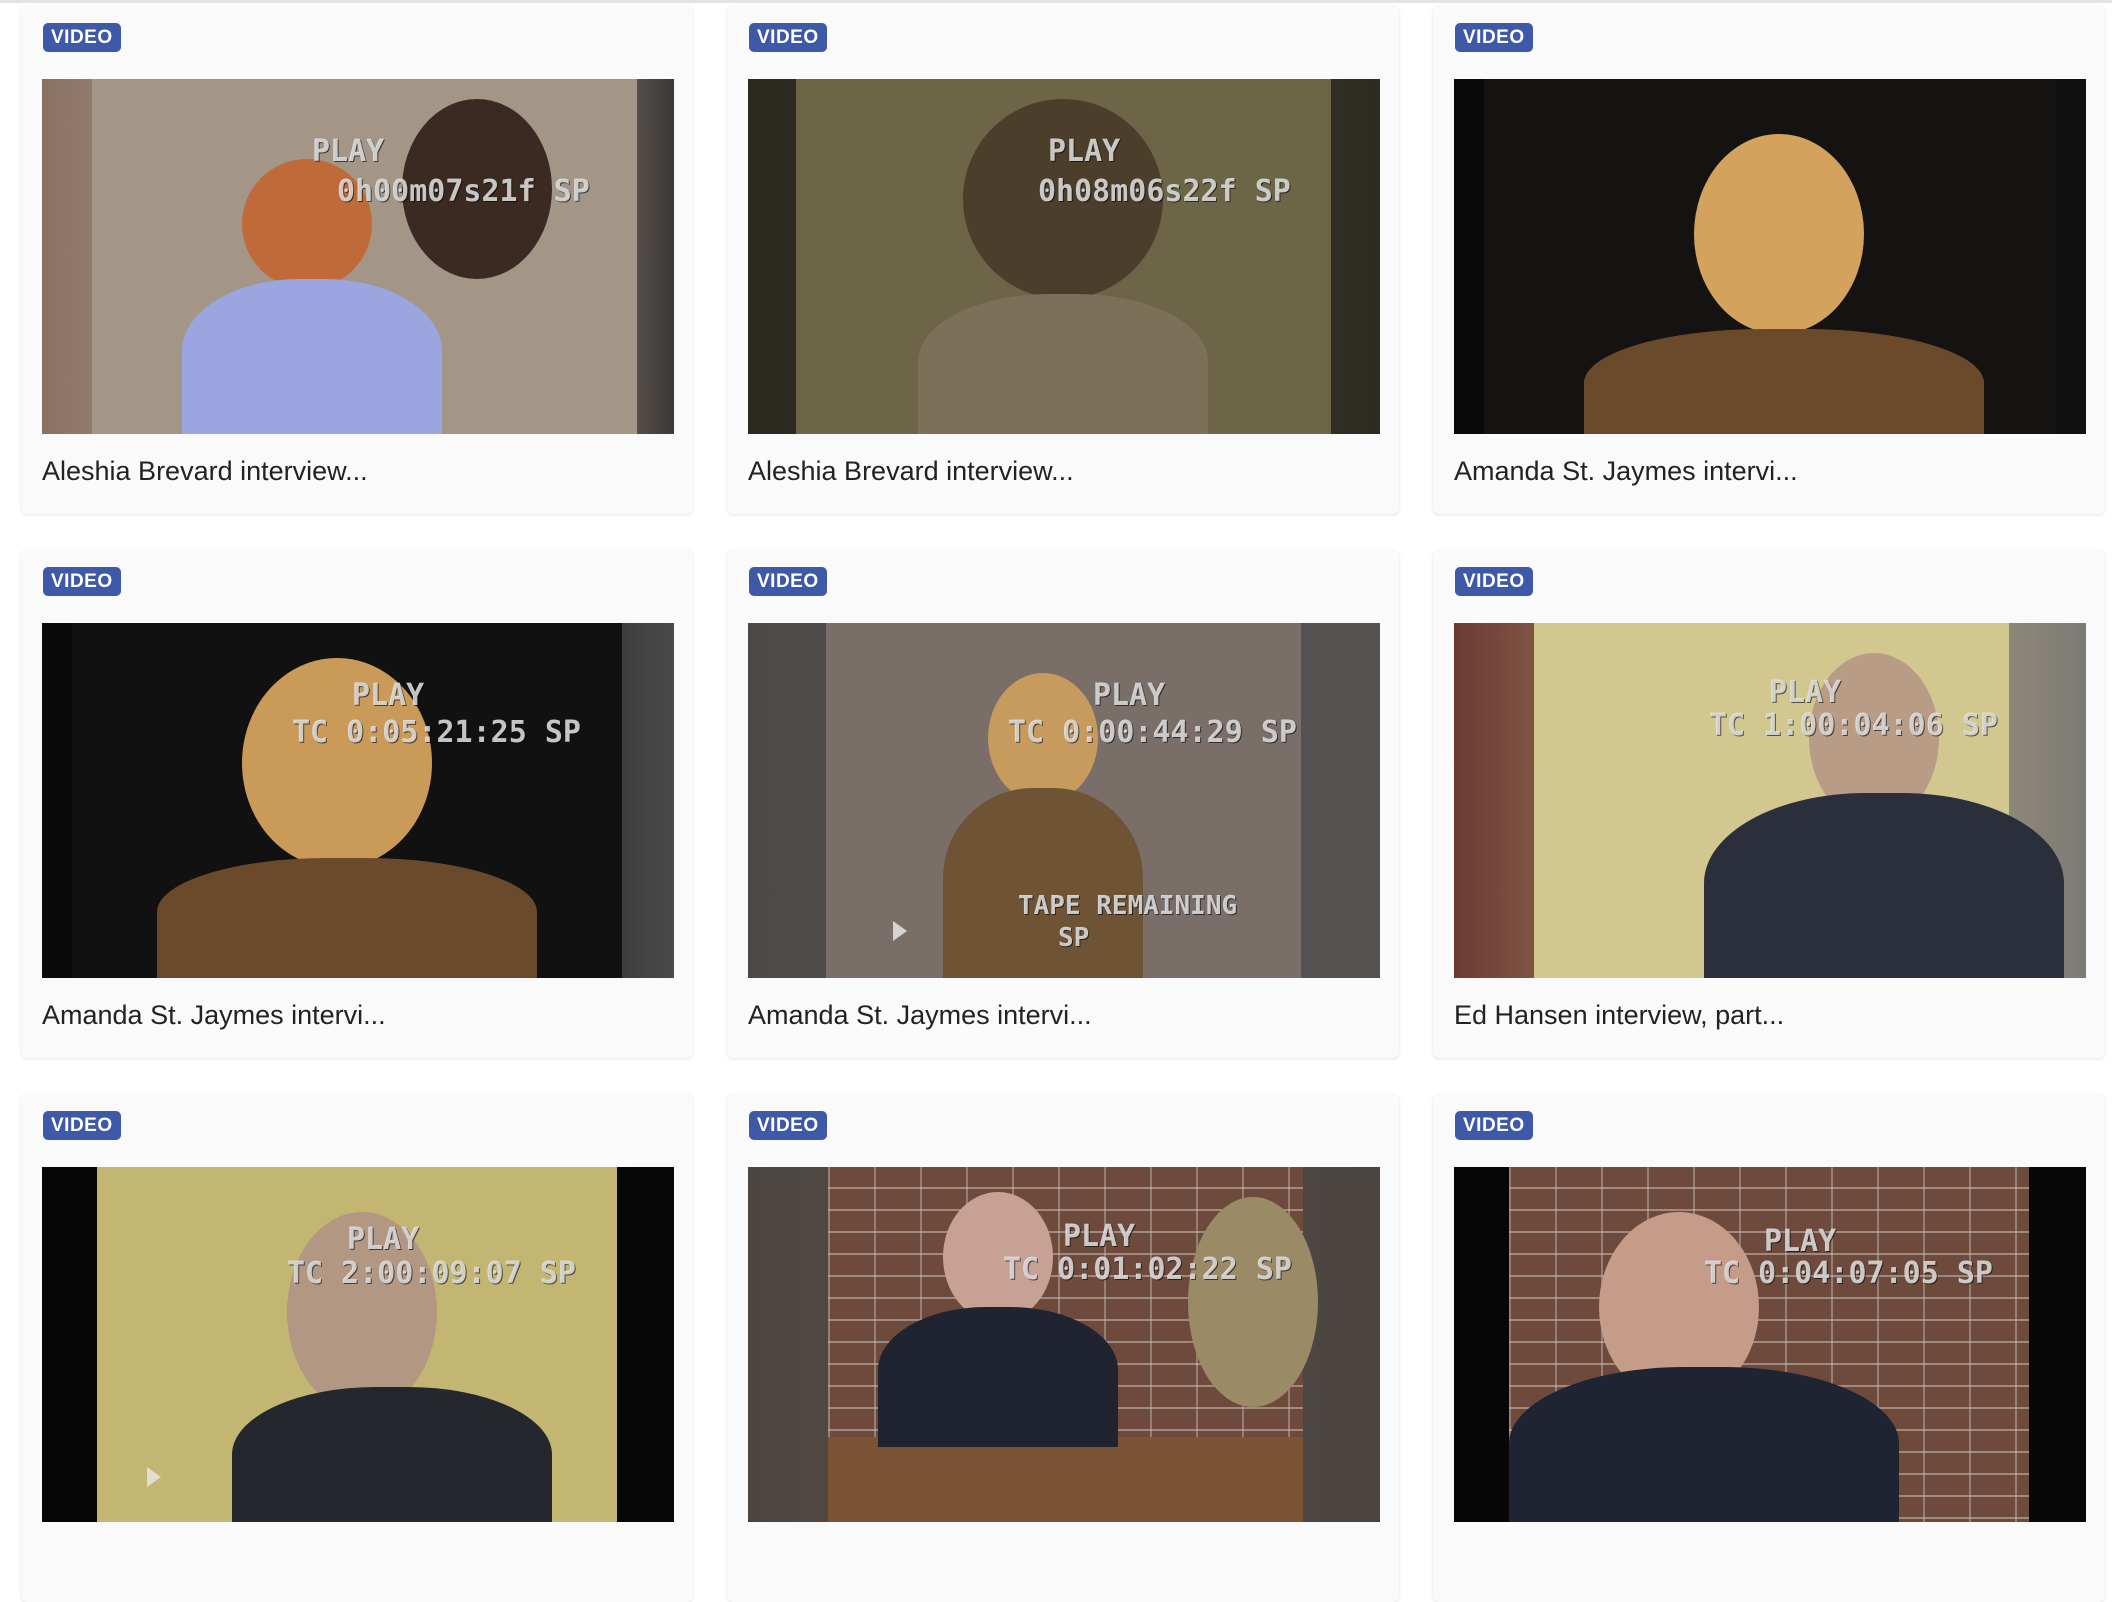 This screenshot has width=2112, height=1602. What do you see at coordinates (1128, 906) in the screenshot?
I see `osd-tape-remaining: TAPE REMAINING` at bounding box center [1128, 906].